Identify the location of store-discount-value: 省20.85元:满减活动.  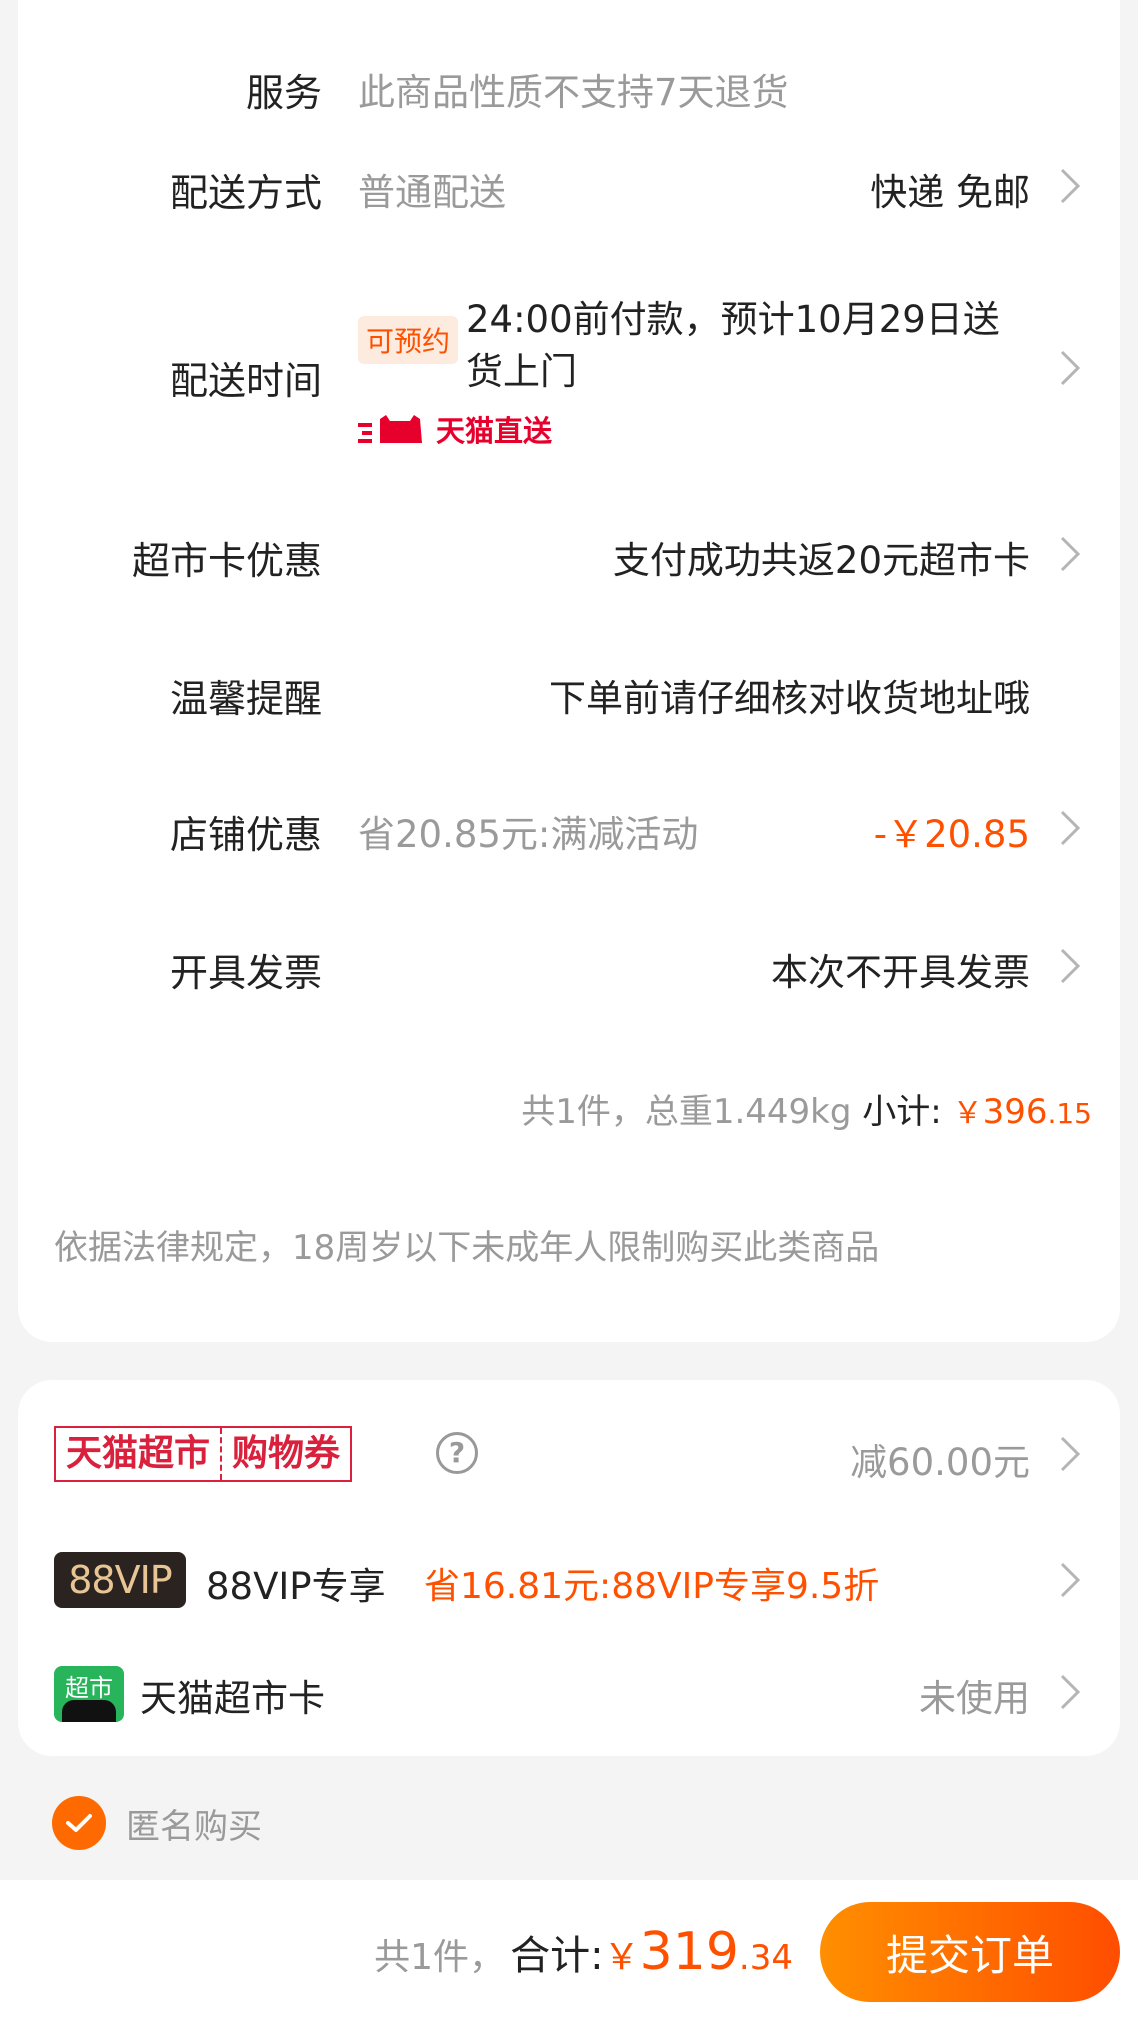
(528, 834).